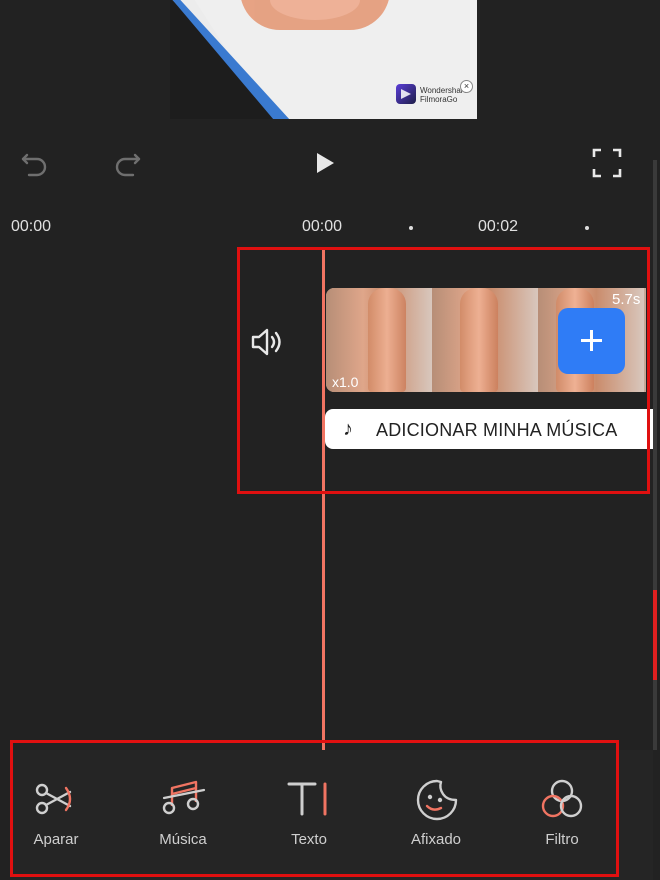 This screenshot has height=880, width=660. I want to click on sticker-icon, so click(437, 800).